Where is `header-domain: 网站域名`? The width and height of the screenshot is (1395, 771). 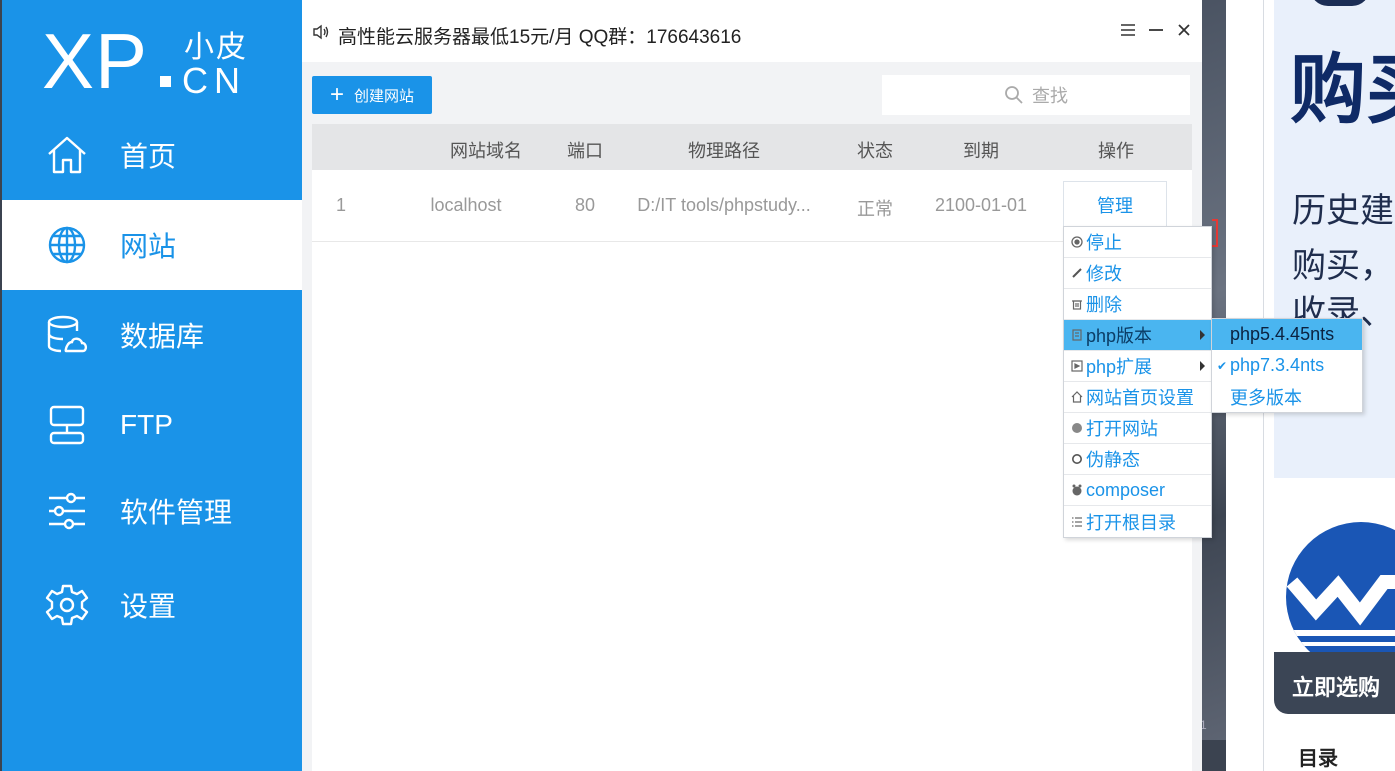 header-domain: 网站域名 is located at coordinates (486, 151).